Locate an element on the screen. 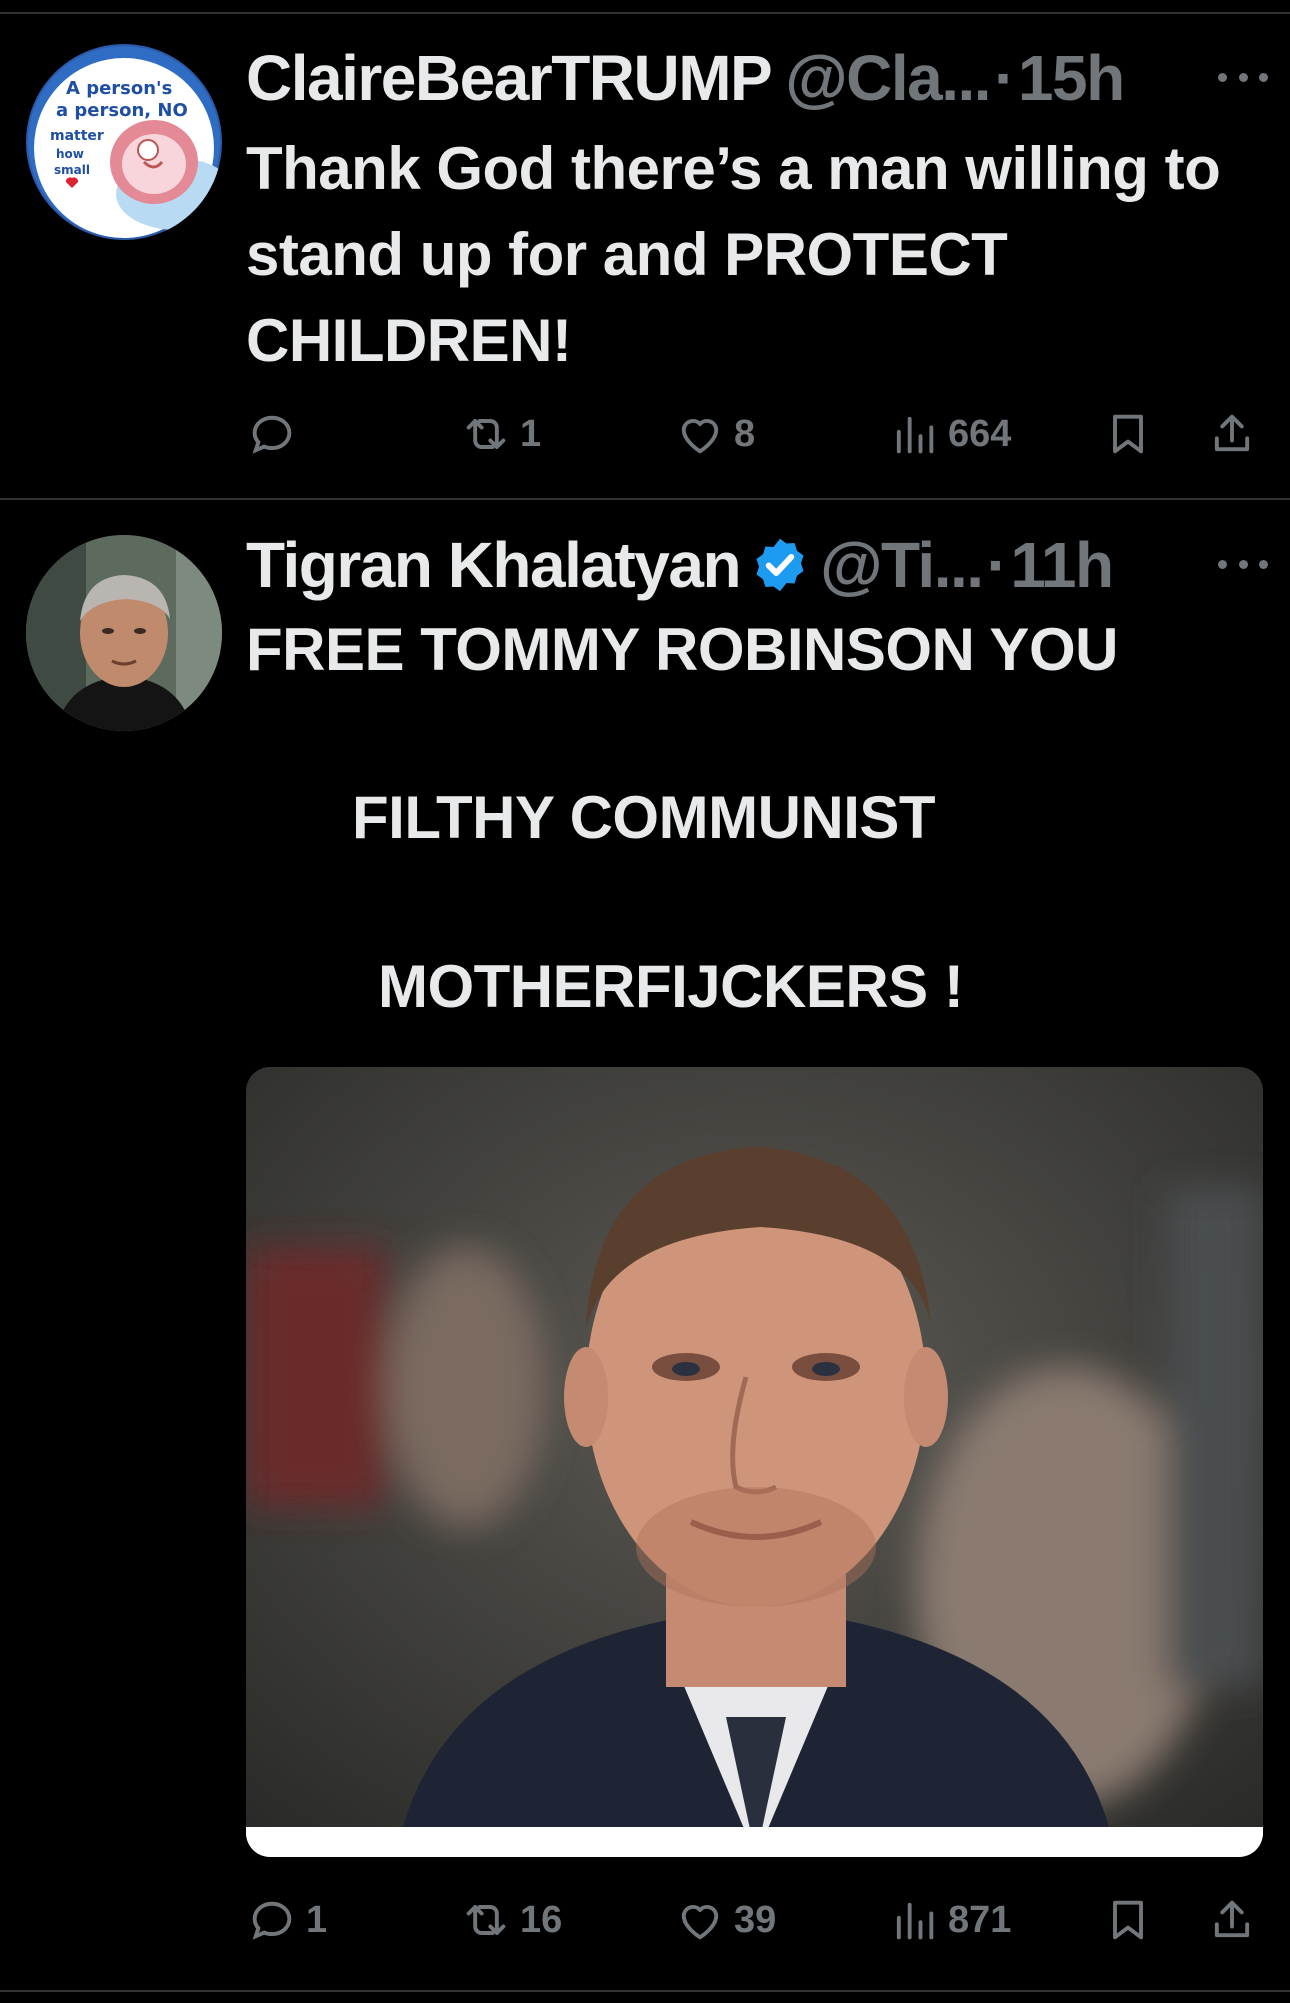 Image resolution: width=1290 pixels, height=2003 pixels. retweet-count: 1 is located at coordinates (531, 433).